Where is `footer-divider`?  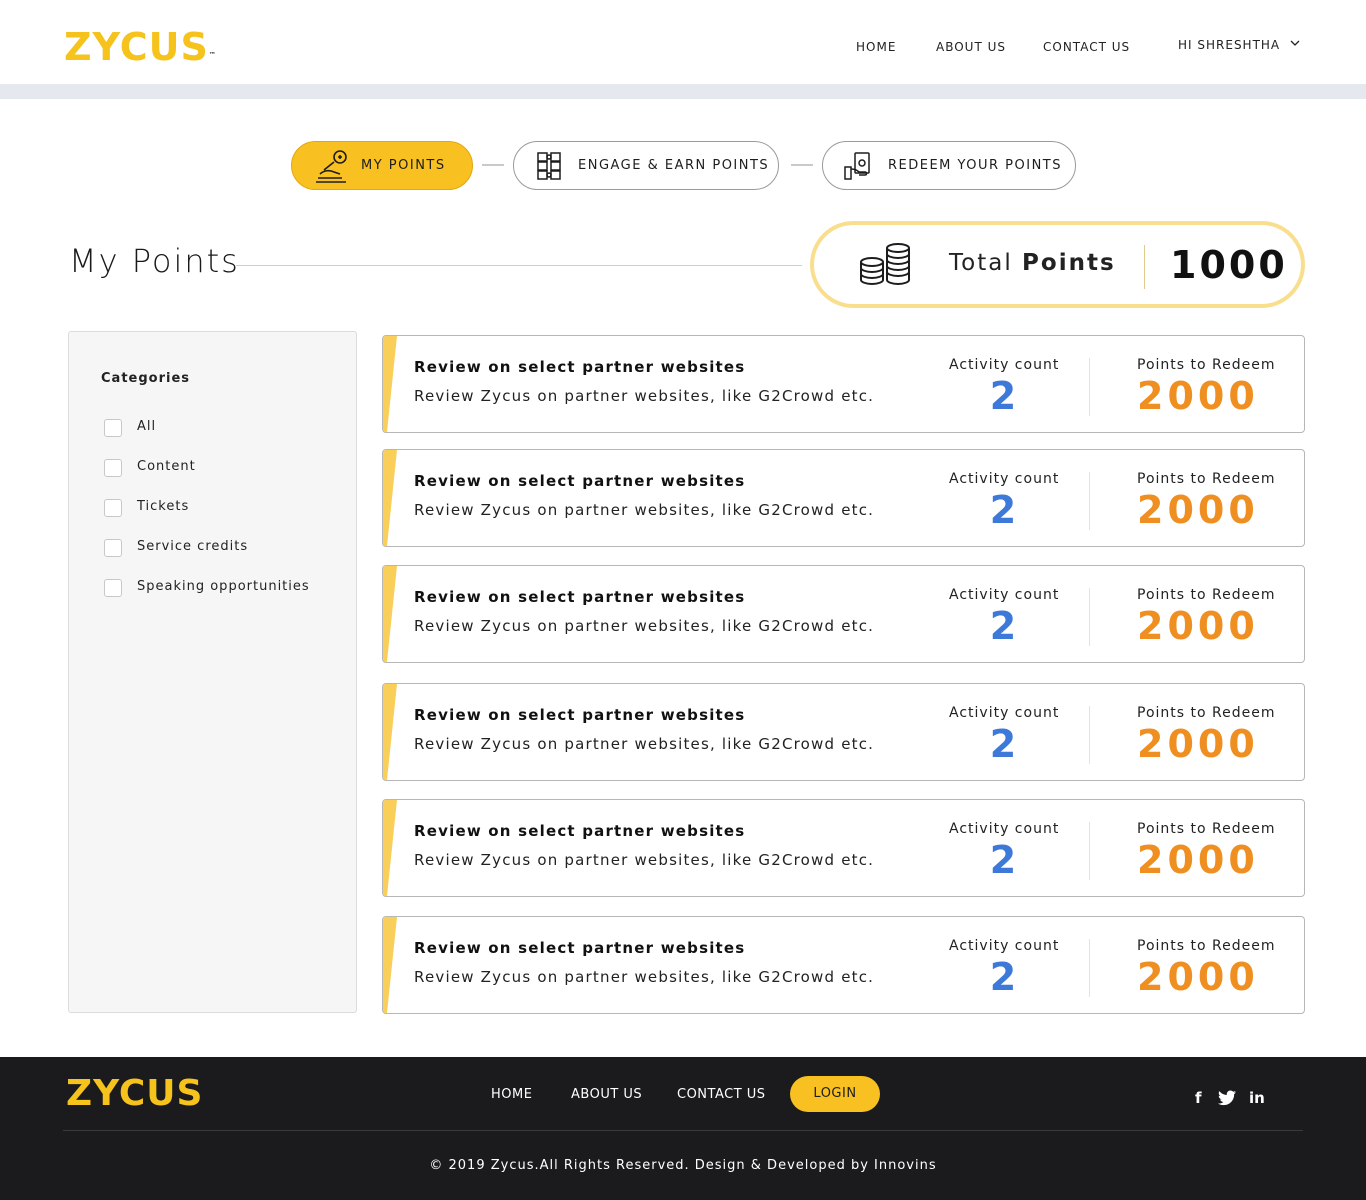
footer-divider is located at coordinates (683, 1130).